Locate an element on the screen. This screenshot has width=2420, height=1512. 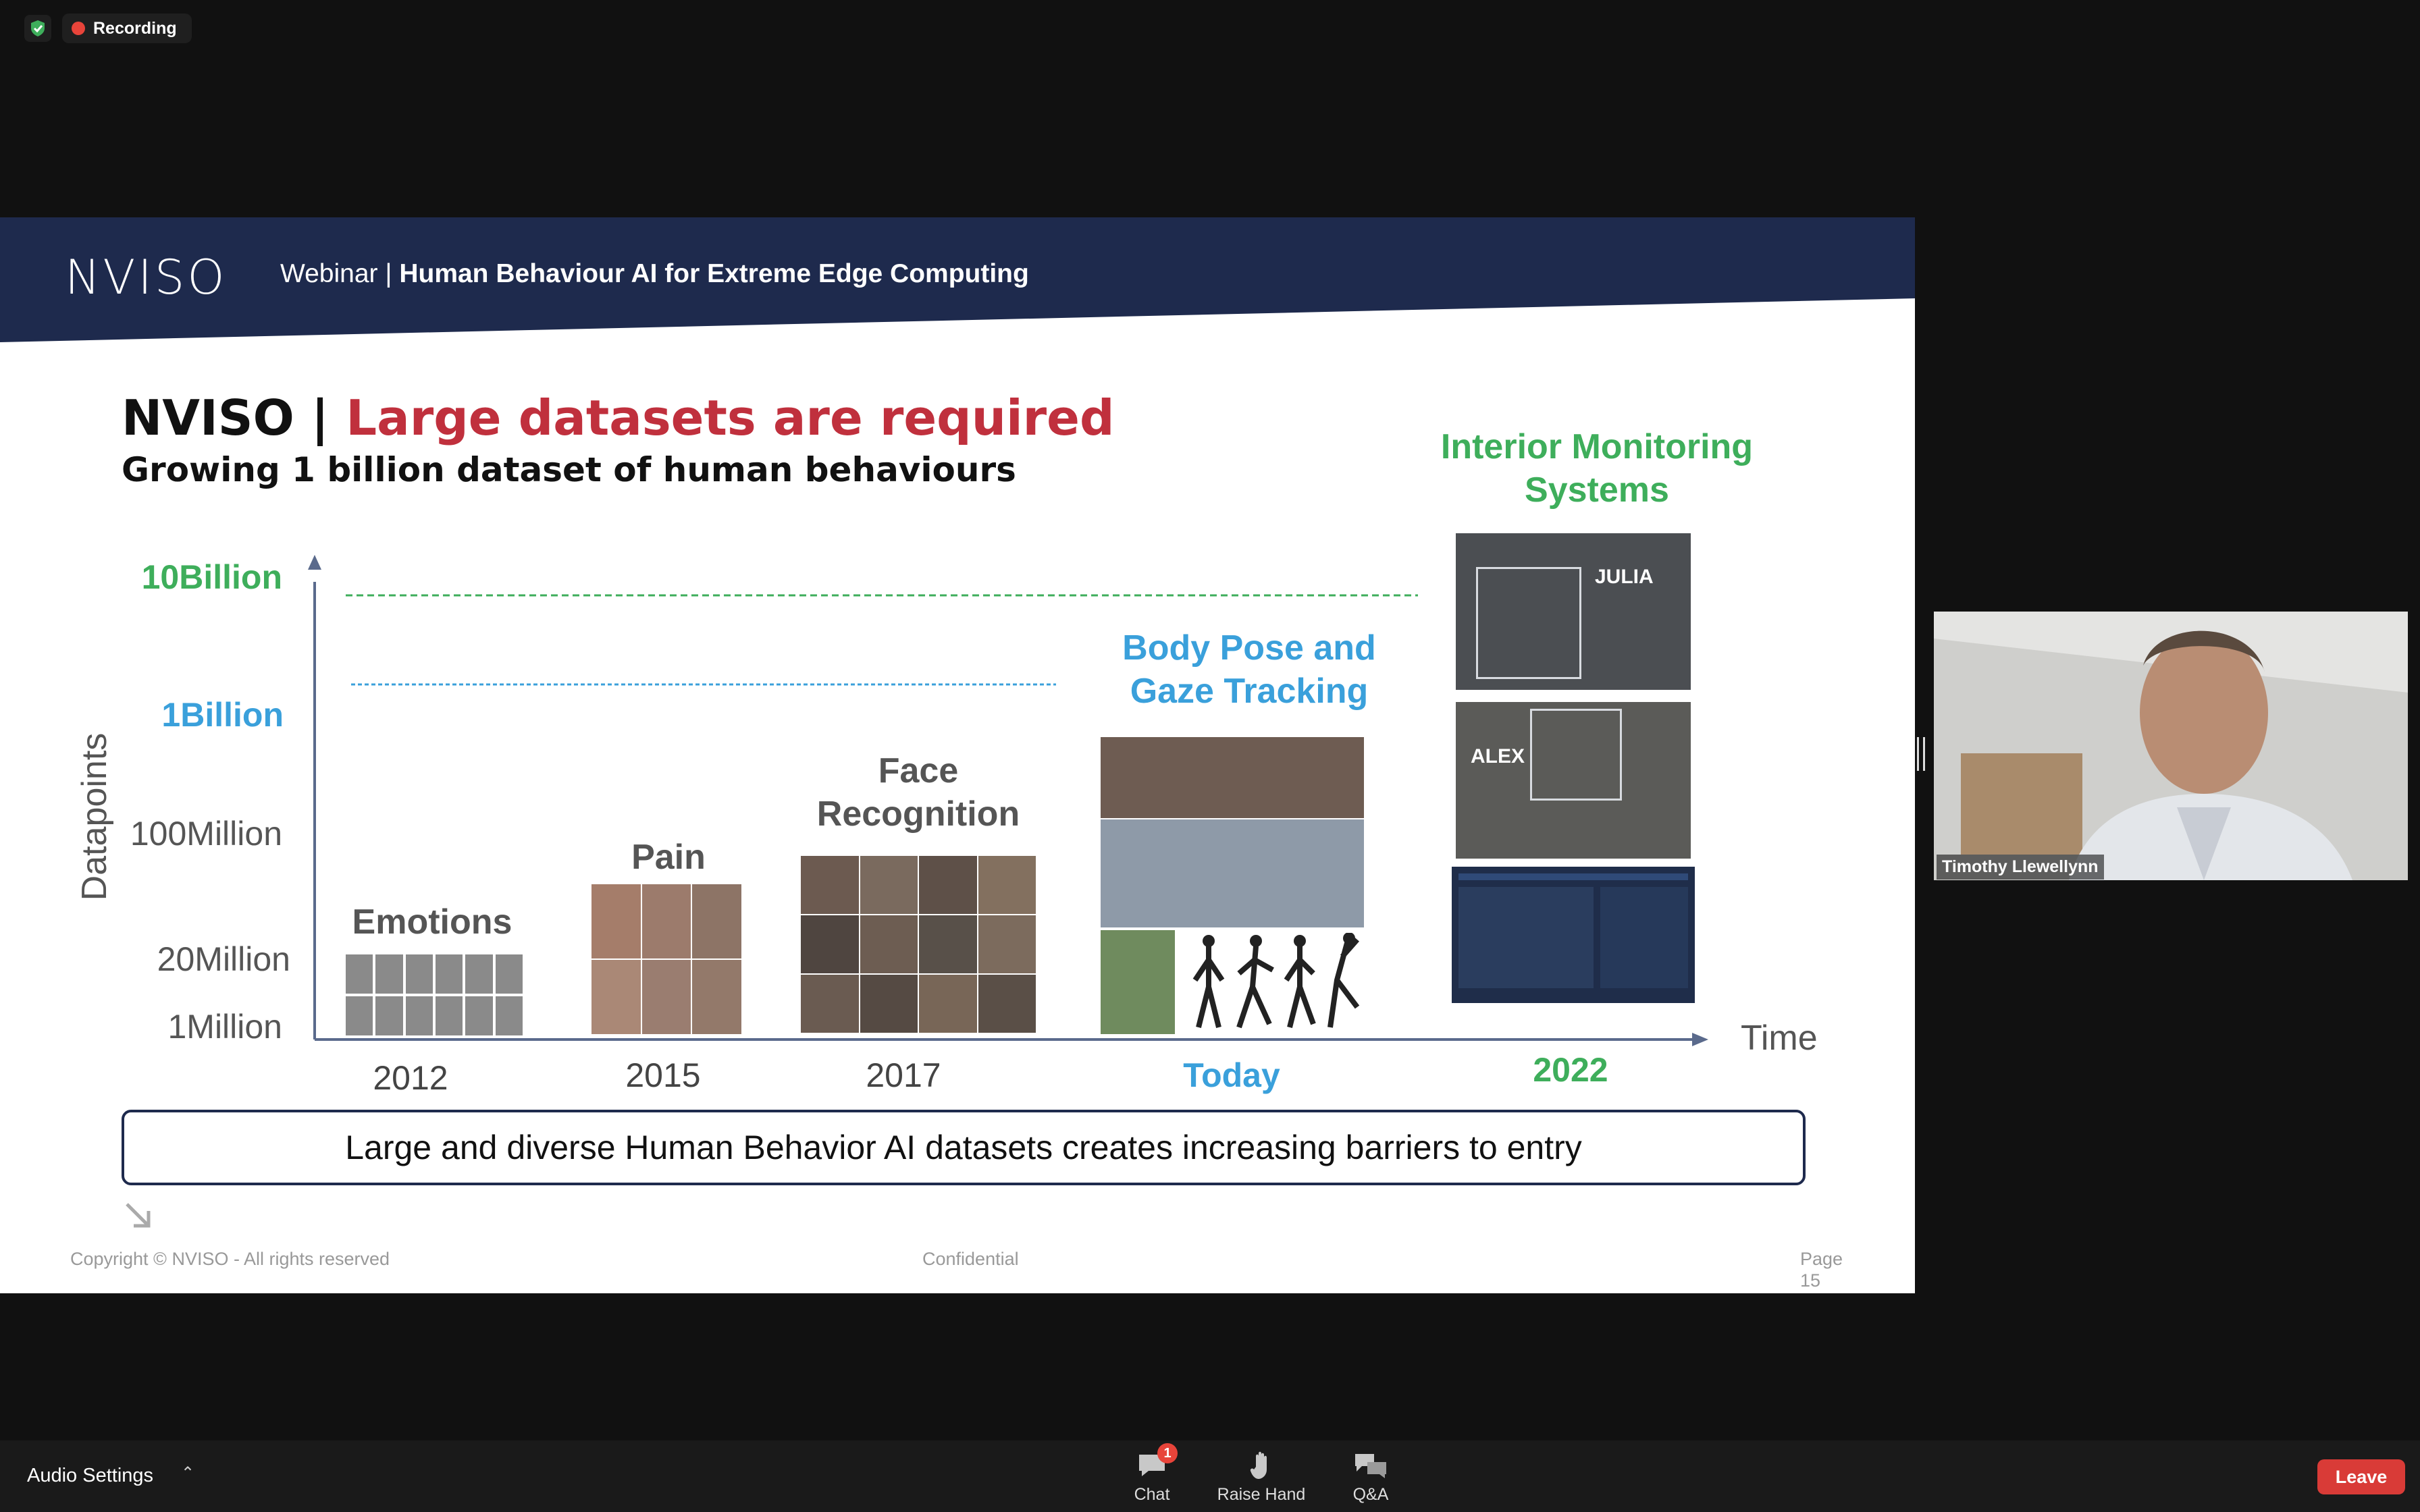
x-axis-title: Time is located at coordinates (1779, 1038).